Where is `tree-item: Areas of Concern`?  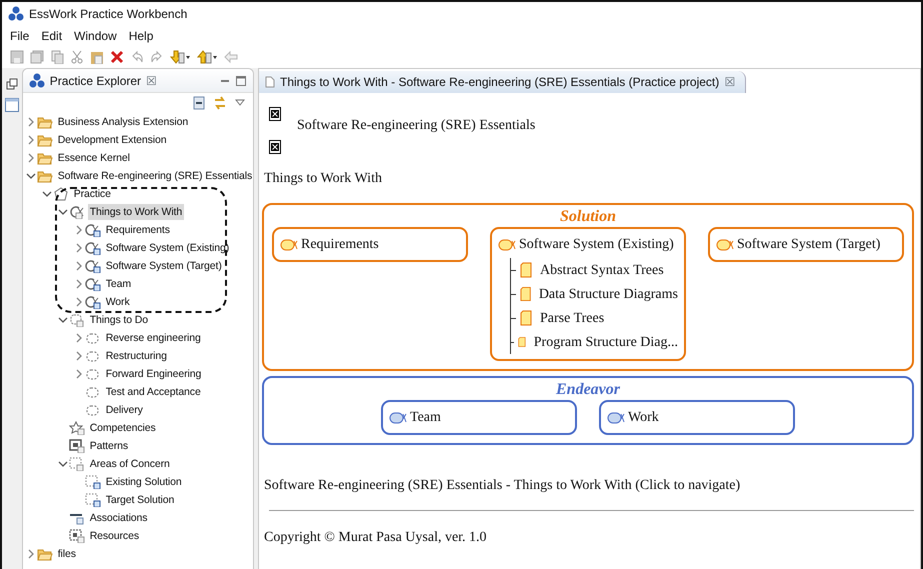
tree-item: Areas of Concern is located at coordinates (130, 464).